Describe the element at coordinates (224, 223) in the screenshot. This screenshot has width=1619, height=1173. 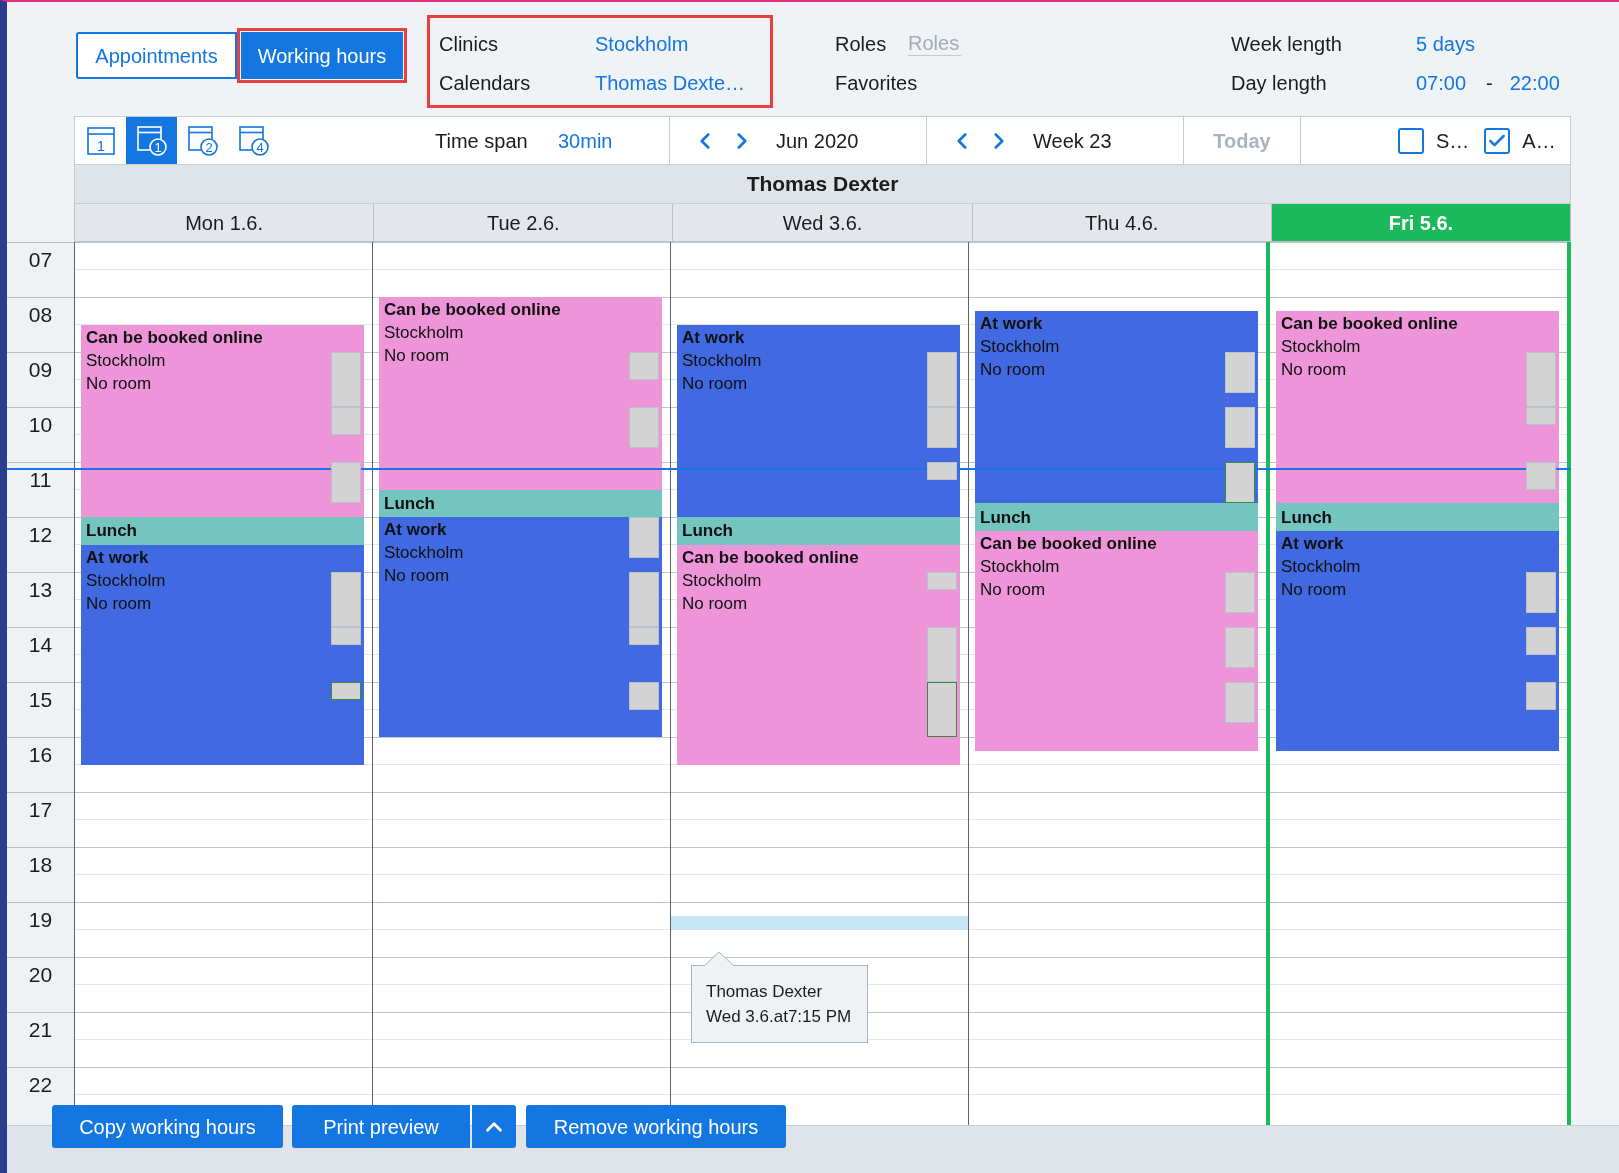
I see `day-header: Mon 1.6.` at that location.